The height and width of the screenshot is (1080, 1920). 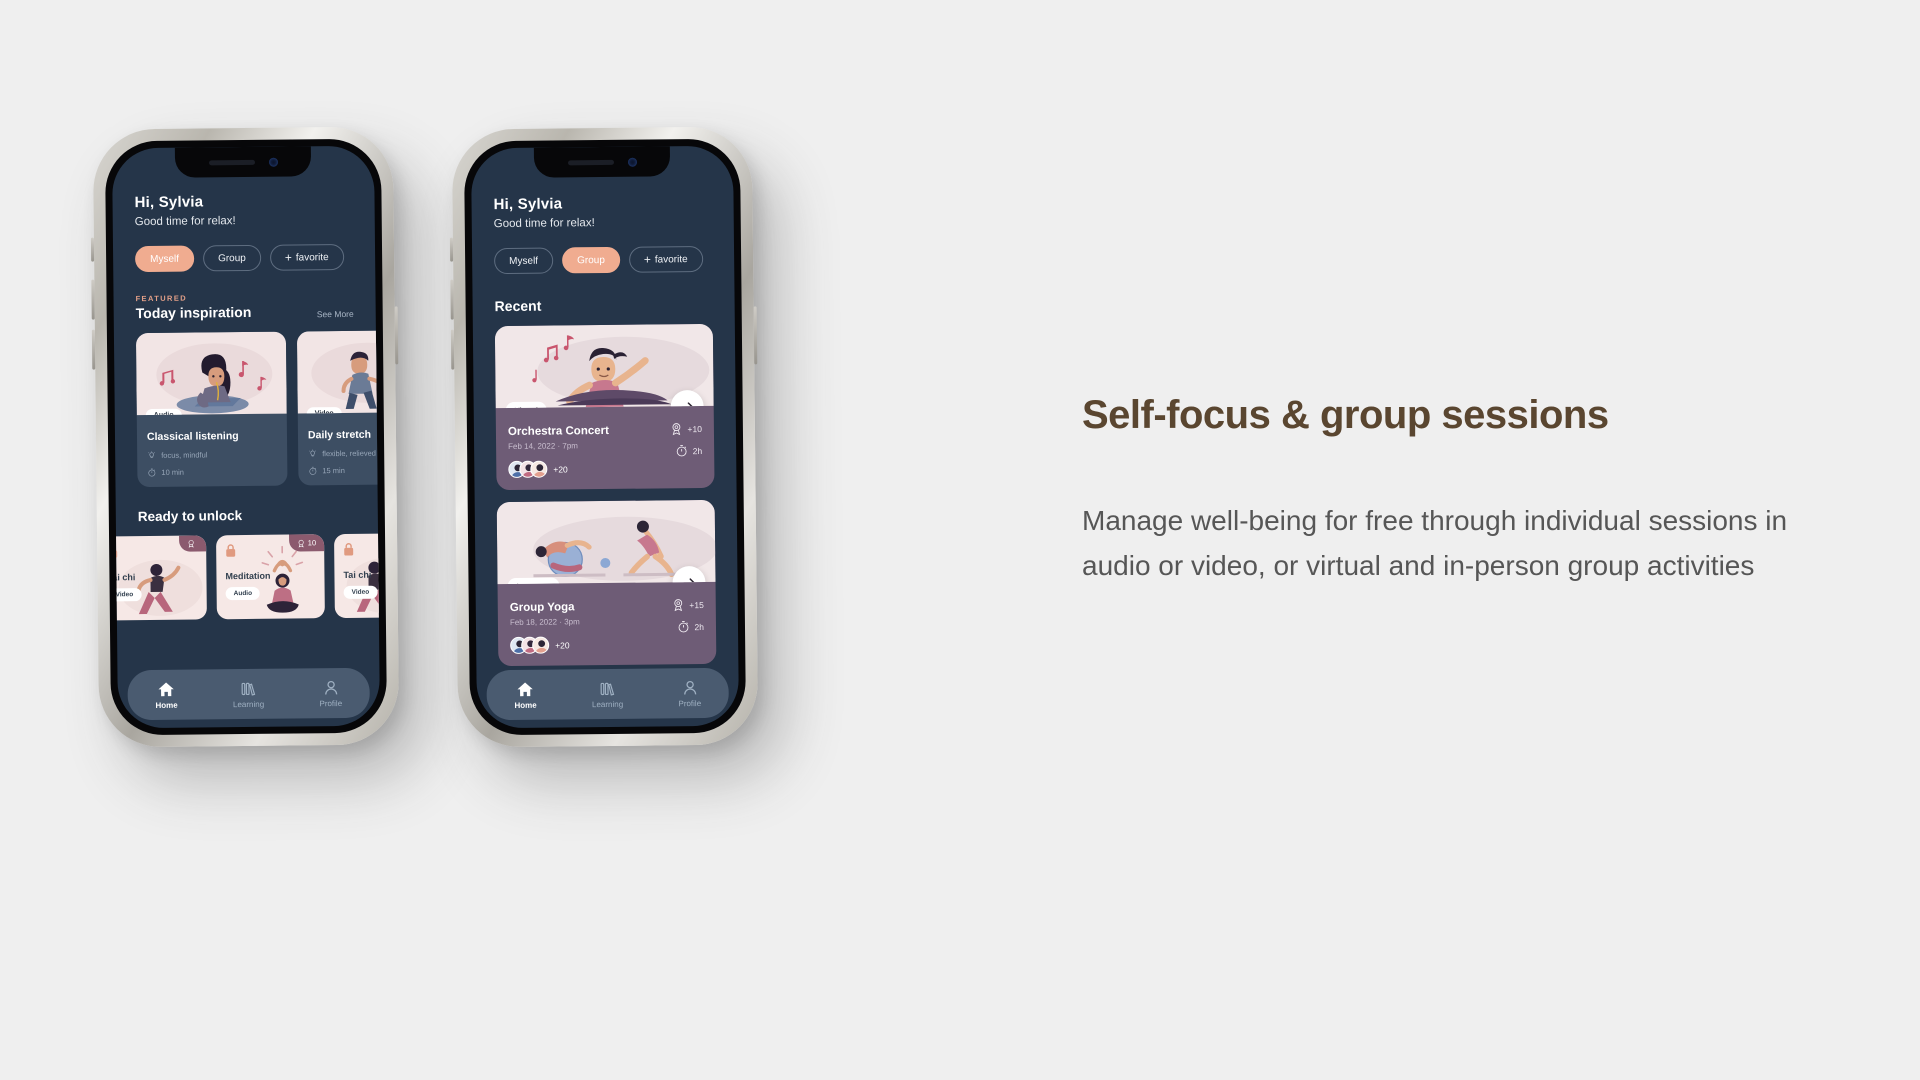 I want to click on featured-card-image: Audio, so click(x=211, y=373).